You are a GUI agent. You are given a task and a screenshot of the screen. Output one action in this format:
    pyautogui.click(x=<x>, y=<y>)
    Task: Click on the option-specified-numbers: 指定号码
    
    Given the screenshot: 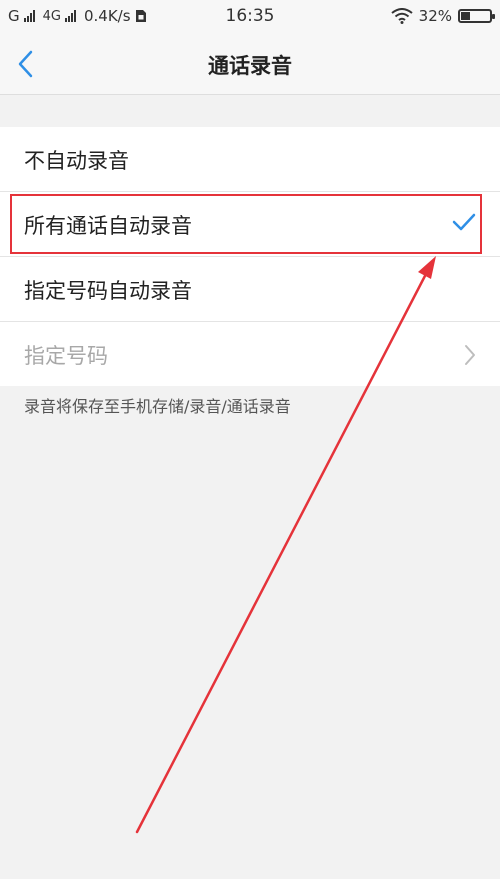 What is the action you would take?
    pyautogui.click(x=250, y=354)
    